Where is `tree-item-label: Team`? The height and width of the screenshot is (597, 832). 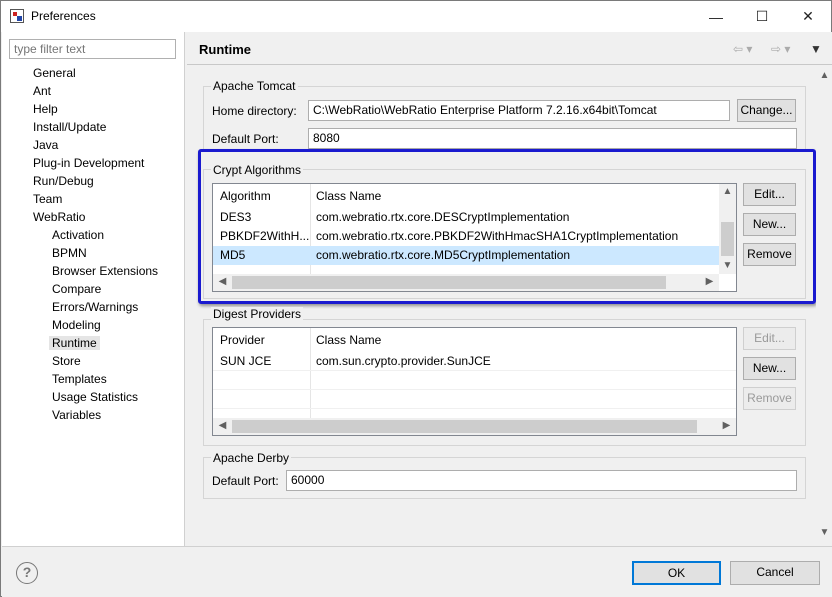 tree-item-label: Team is located at coordinates (48, 199).